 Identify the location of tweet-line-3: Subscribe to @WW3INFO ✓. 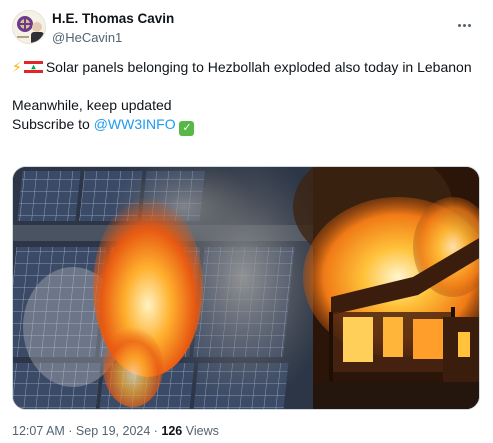
(246, 125).